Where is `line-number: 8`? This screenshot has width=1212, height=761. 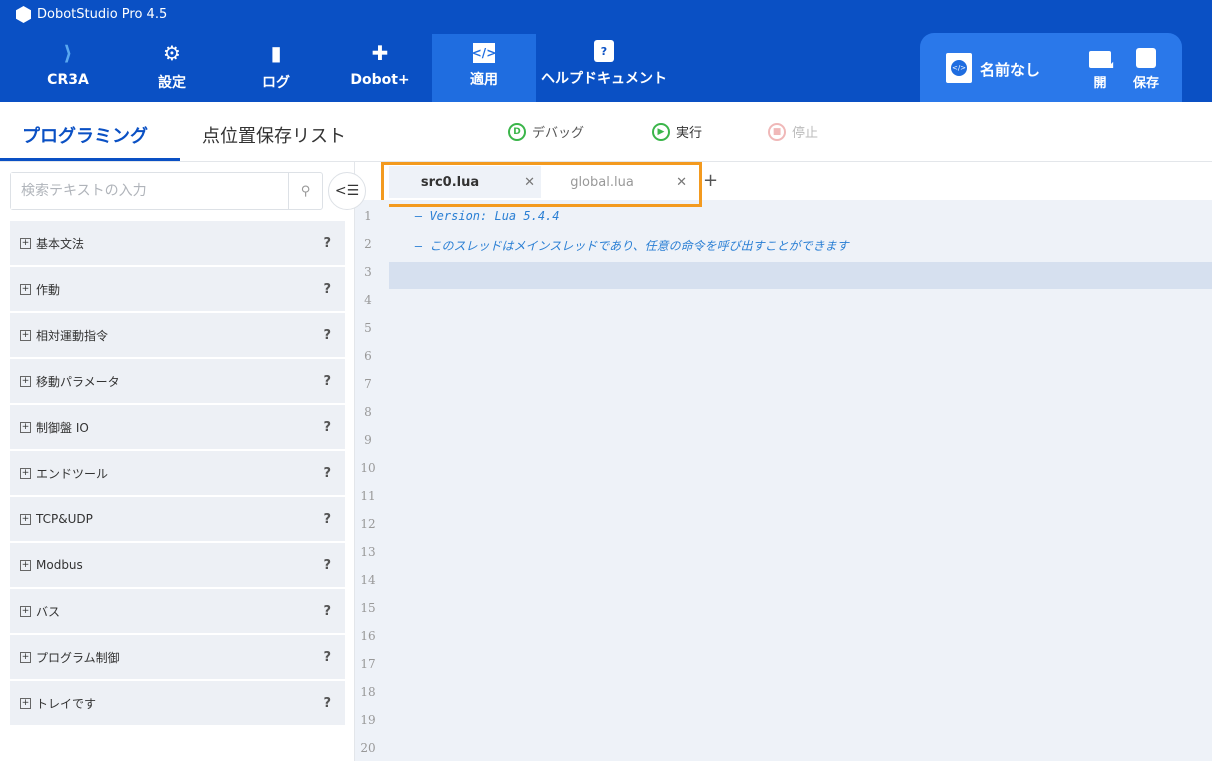
line-number: 8 is located at coordinates (368, 412).